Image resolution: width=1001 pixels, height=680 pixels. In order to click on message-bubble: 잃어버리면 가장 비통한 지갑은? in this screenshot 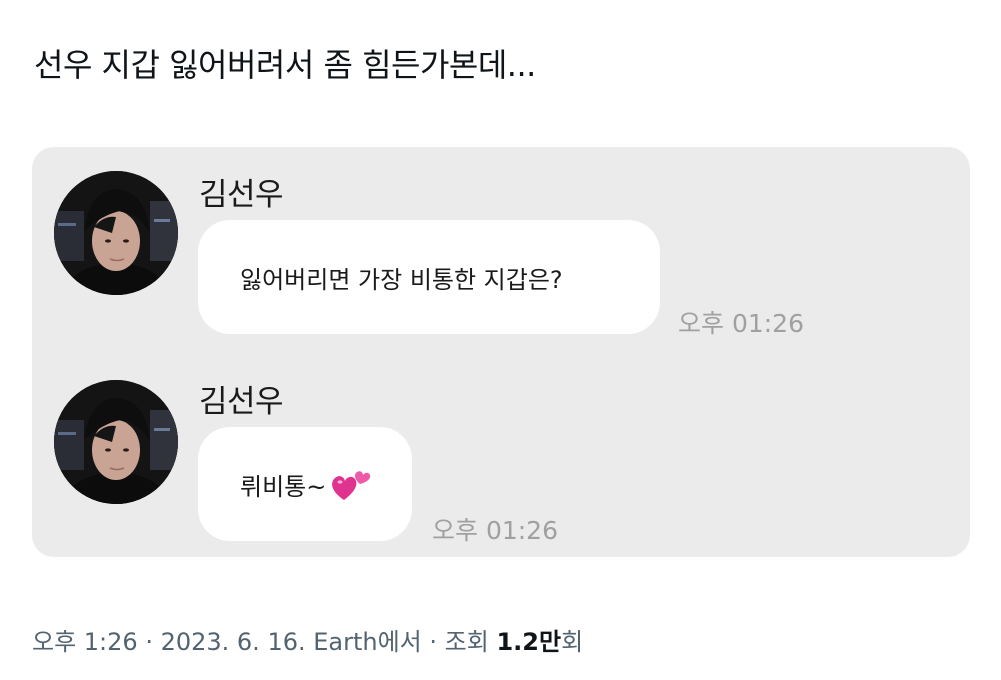, I will do `click(429, 277)`.